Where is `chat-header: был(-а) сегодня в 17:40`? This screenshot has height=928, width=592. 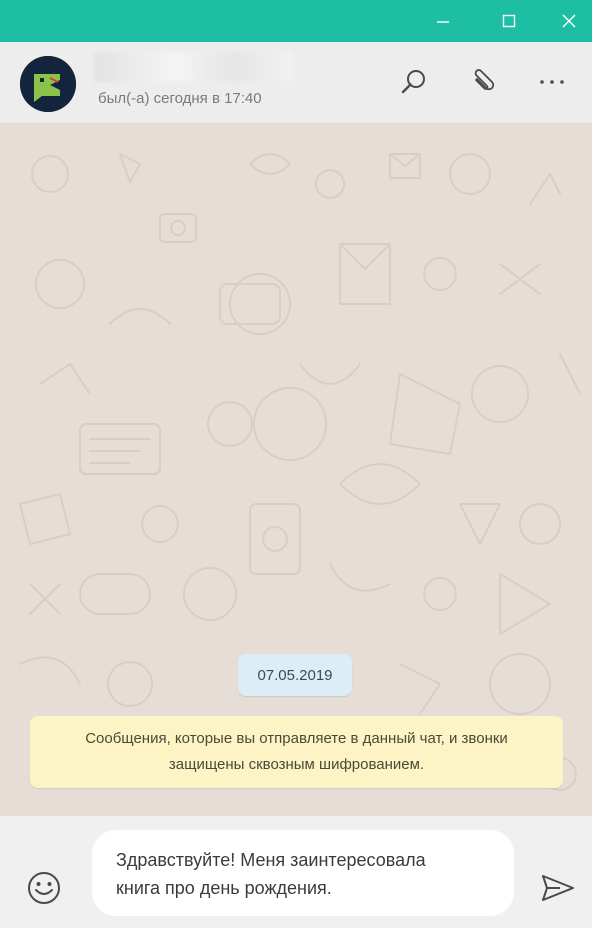 chat-header: был(-а) сегодня в 17:40 is located at coordinates (296, 83).